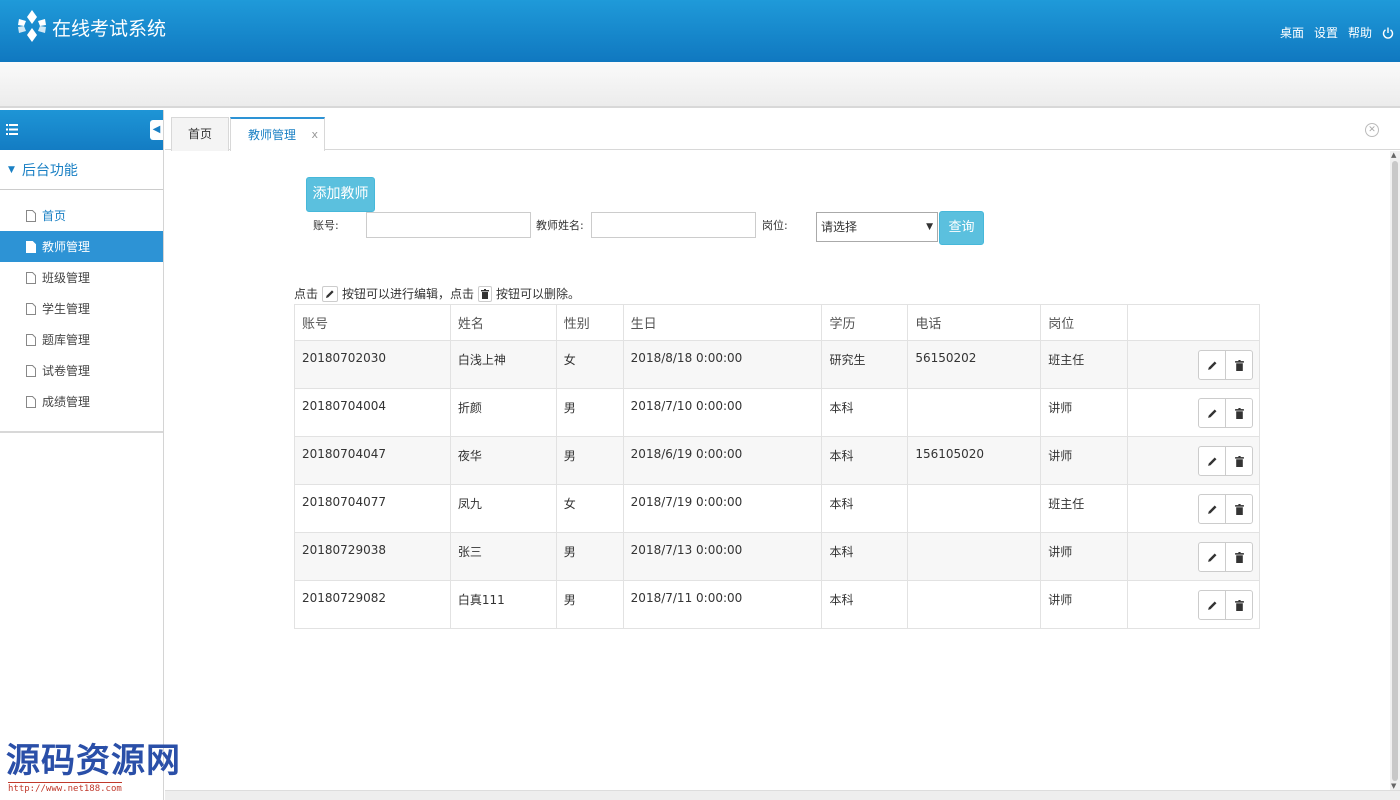  Describe the element at coordinates (1193, 322) in the screenshot. I see `column-header-operations` at that location.